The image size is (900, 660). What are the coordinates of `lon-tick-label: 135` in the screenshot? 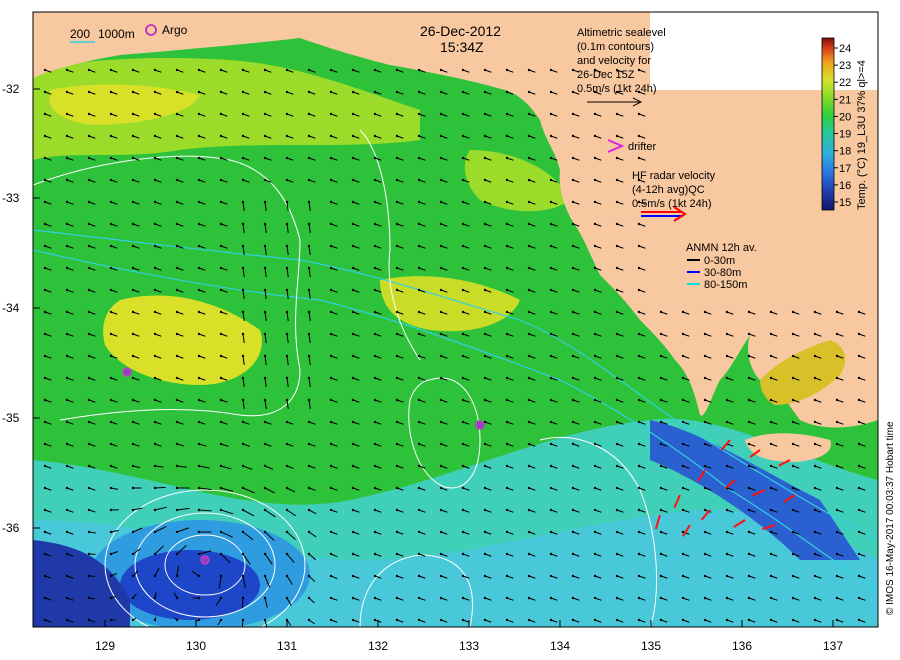 It's located at (651, 646).